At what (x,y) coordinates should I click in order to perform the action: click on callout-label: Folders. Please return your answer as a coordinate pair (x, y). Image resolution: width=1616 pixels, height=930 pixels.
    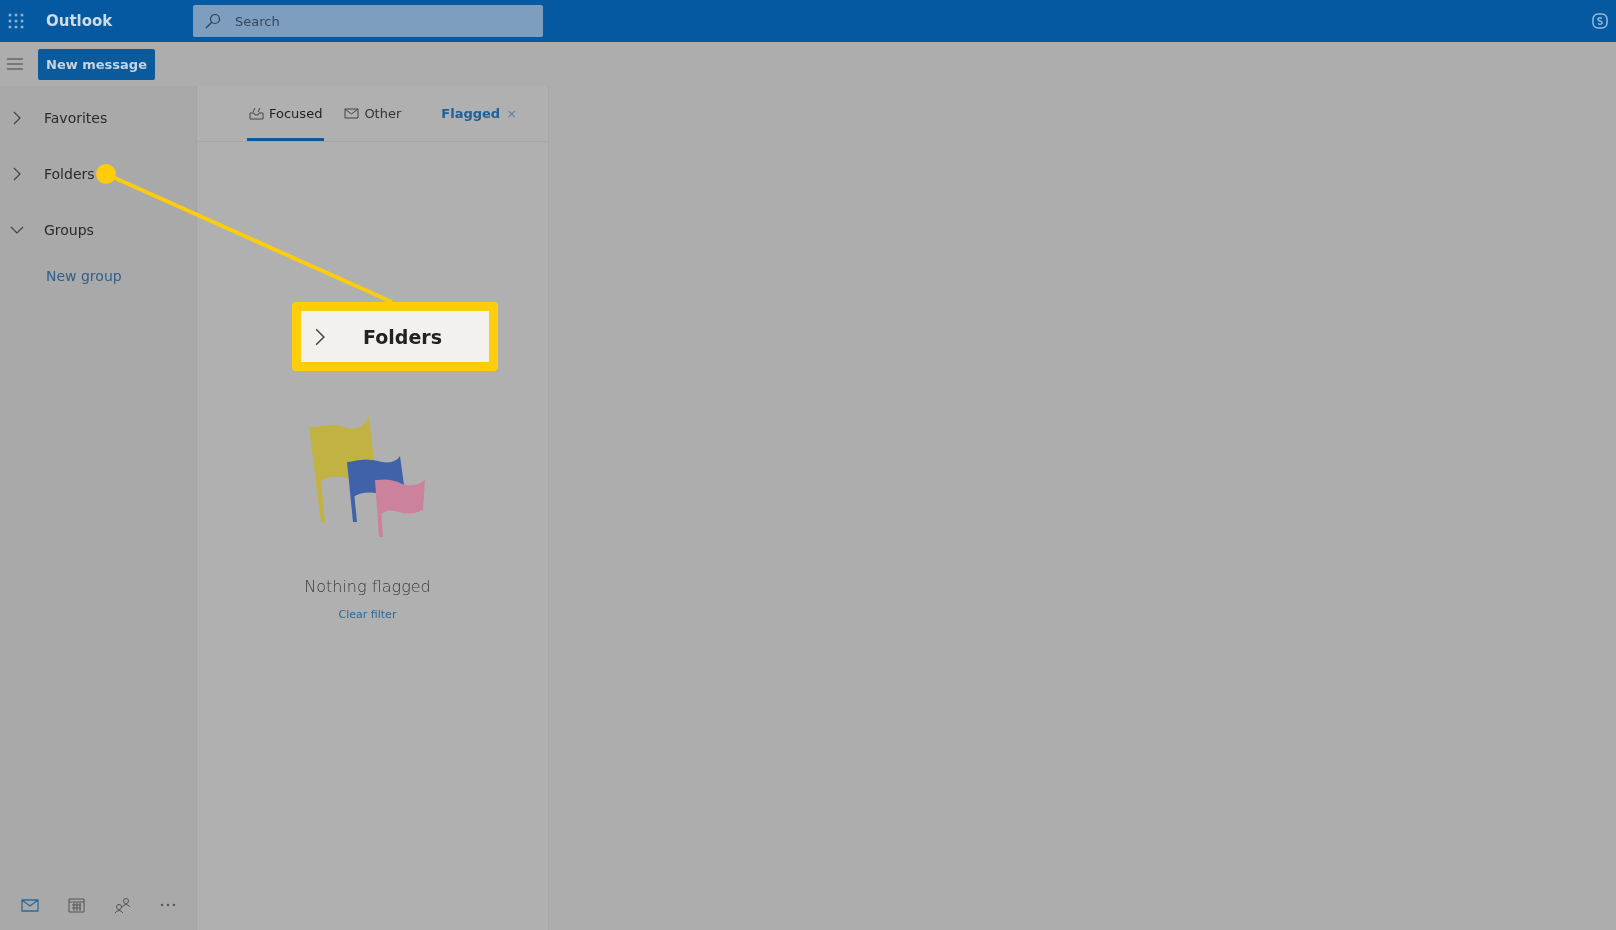
    Looking at the image, I should click on (402, 336).